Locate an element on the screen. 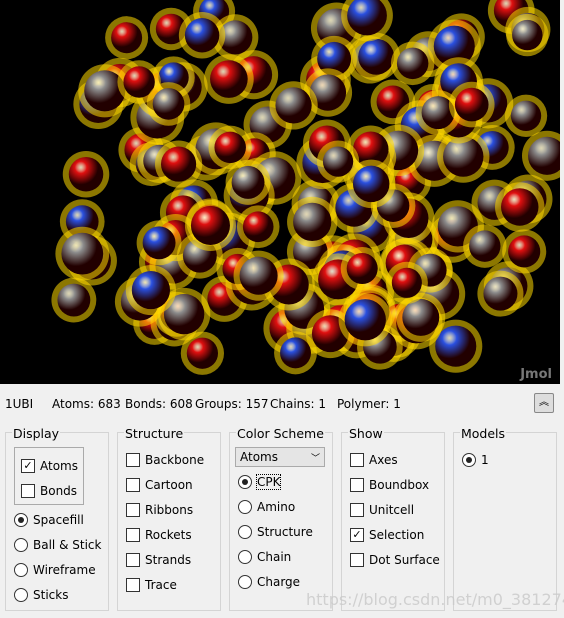 The image size is (564, 618). unitcell-checkbox: Unitcell is located at coordinates (382, 510).